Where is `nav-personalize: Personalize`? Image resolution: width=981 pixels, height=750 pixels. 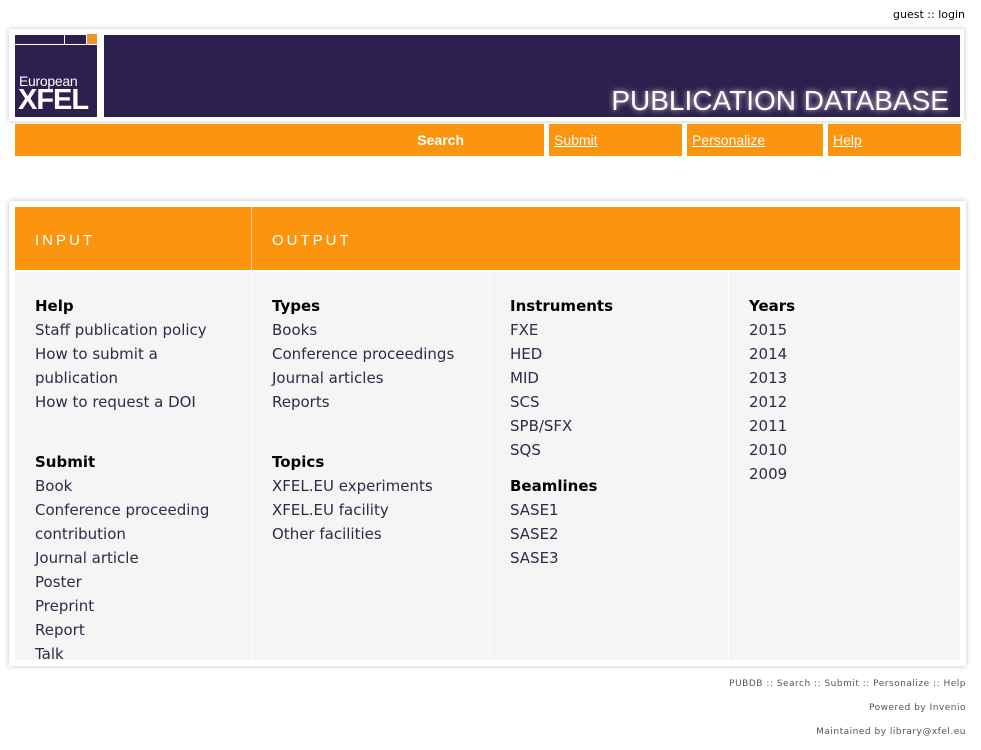 nav-personalize: Personalize is located at coordinates (755, 140).